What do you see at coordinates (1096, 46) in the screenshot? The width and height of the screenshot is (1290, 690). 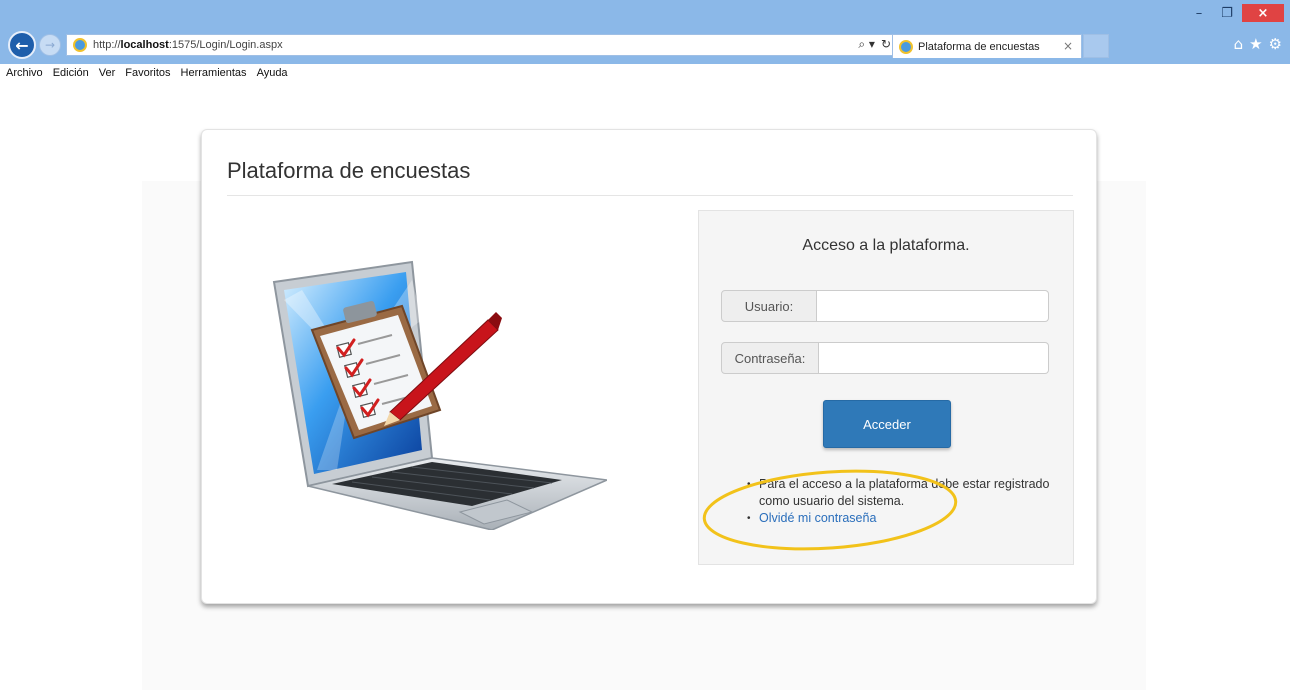 I see `new-tab-button` at bounding box center [1096, 46].